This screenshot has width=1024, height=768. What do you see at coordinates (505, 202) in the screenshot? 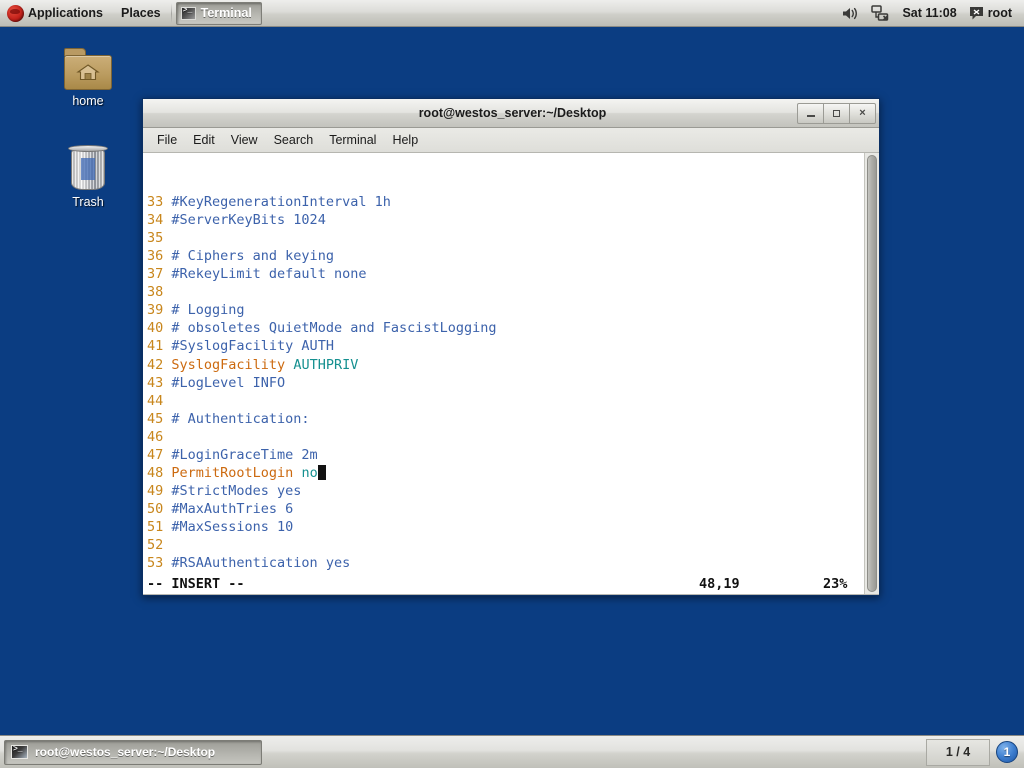
I see `editor-line: 33 #KeyRegenerationInterval 1h` at bounding box center [505, 202].